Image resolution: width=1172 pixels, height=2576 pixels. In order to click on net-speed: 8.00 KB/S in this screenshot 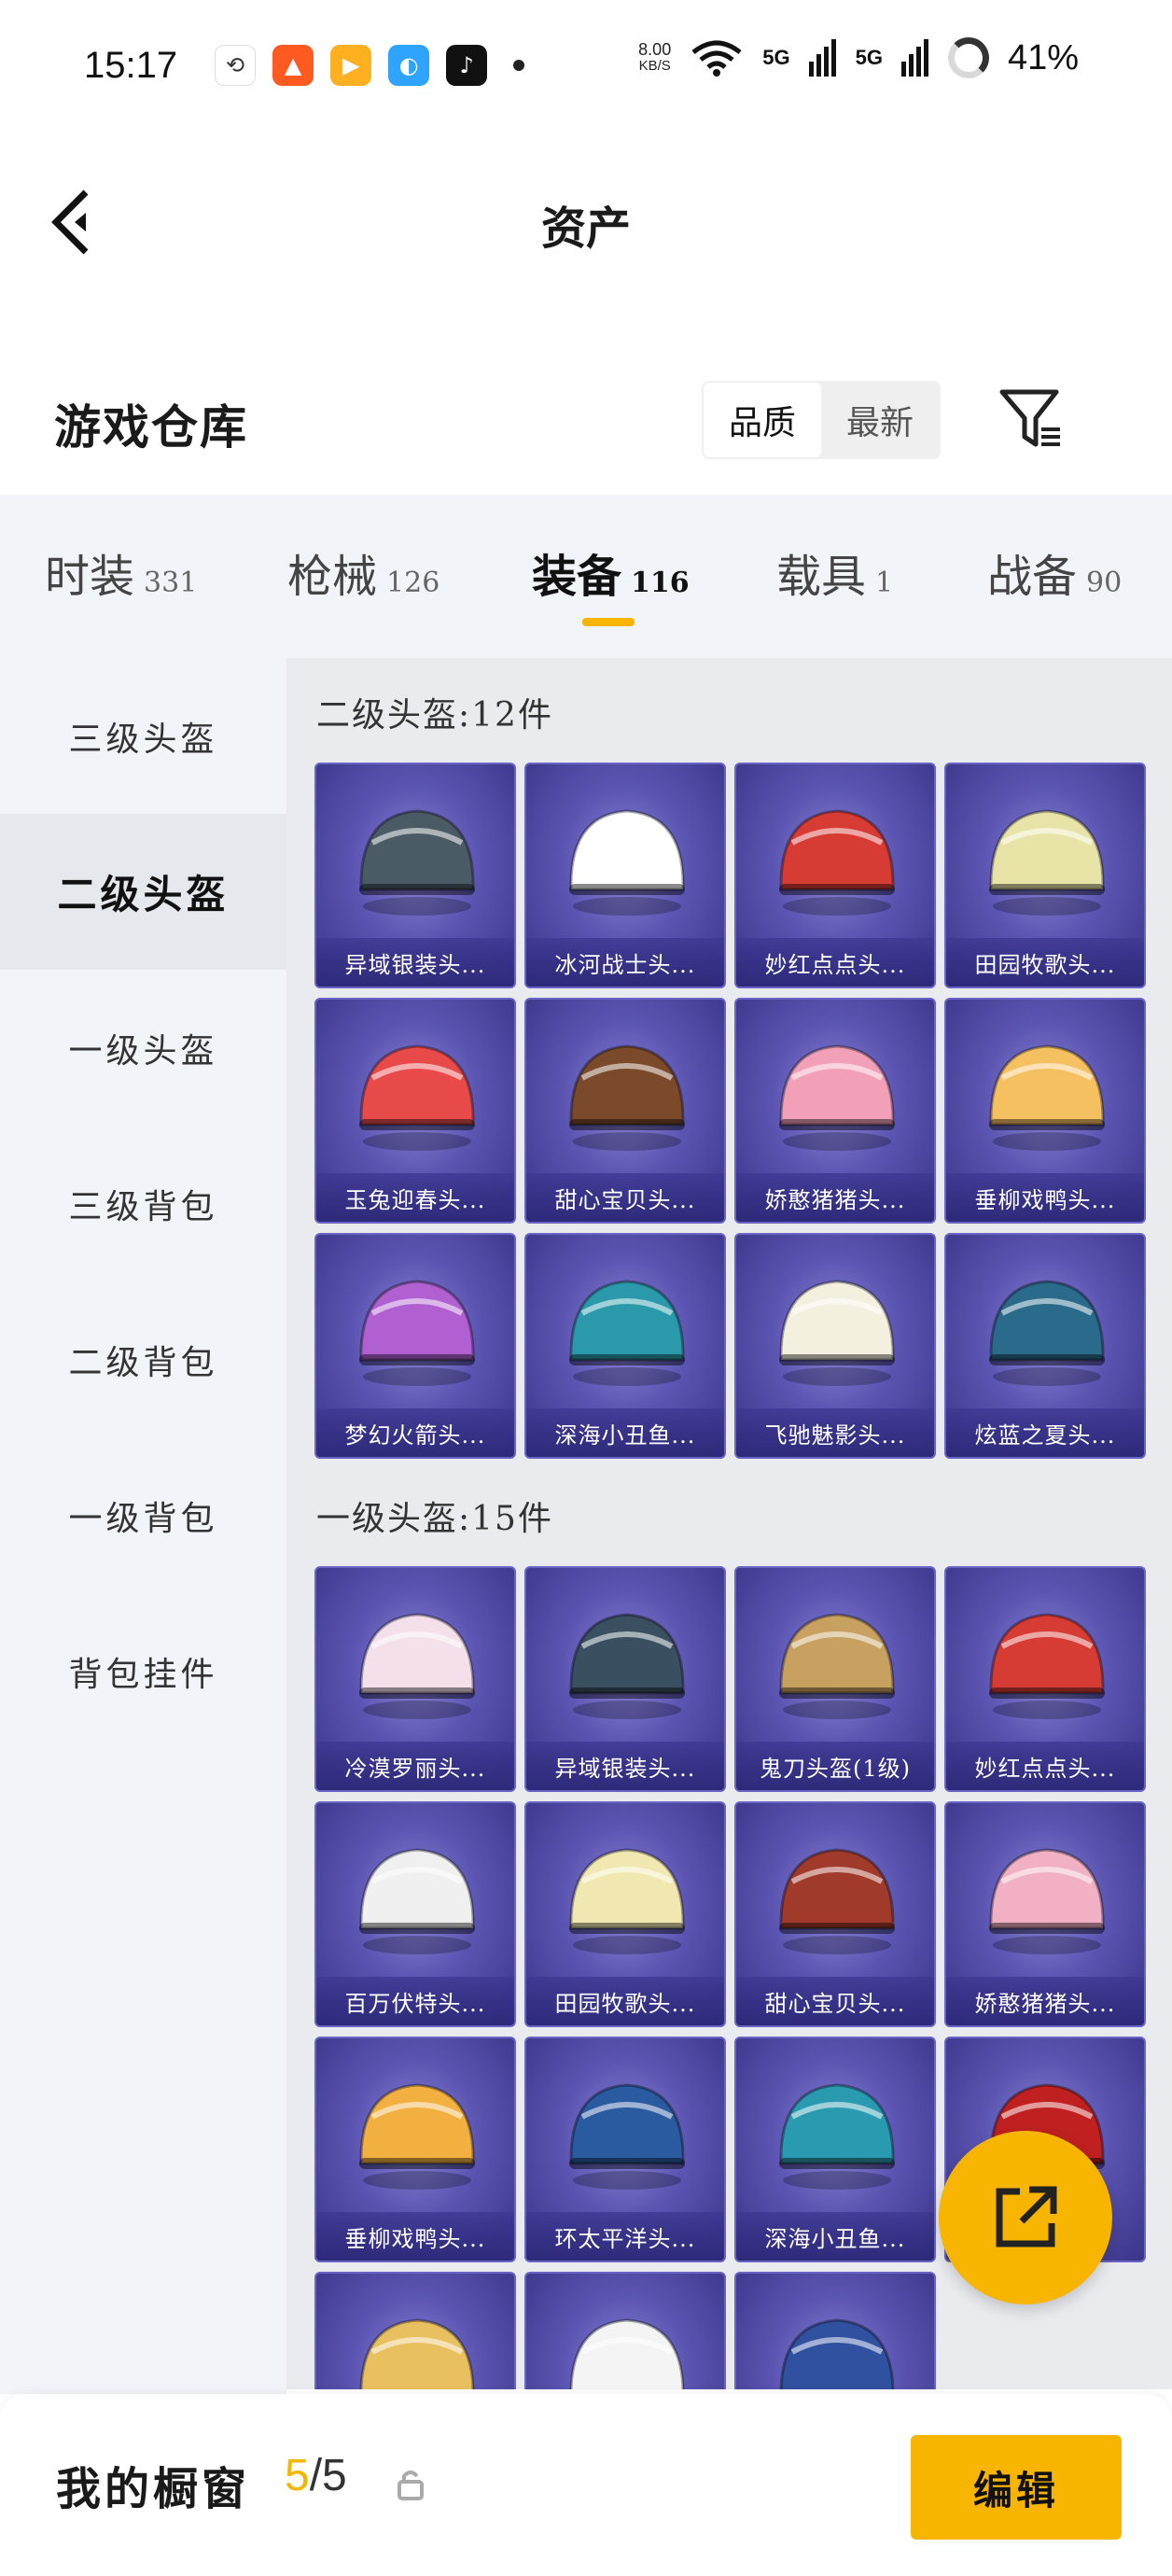, I will do `click(654, 58)`.